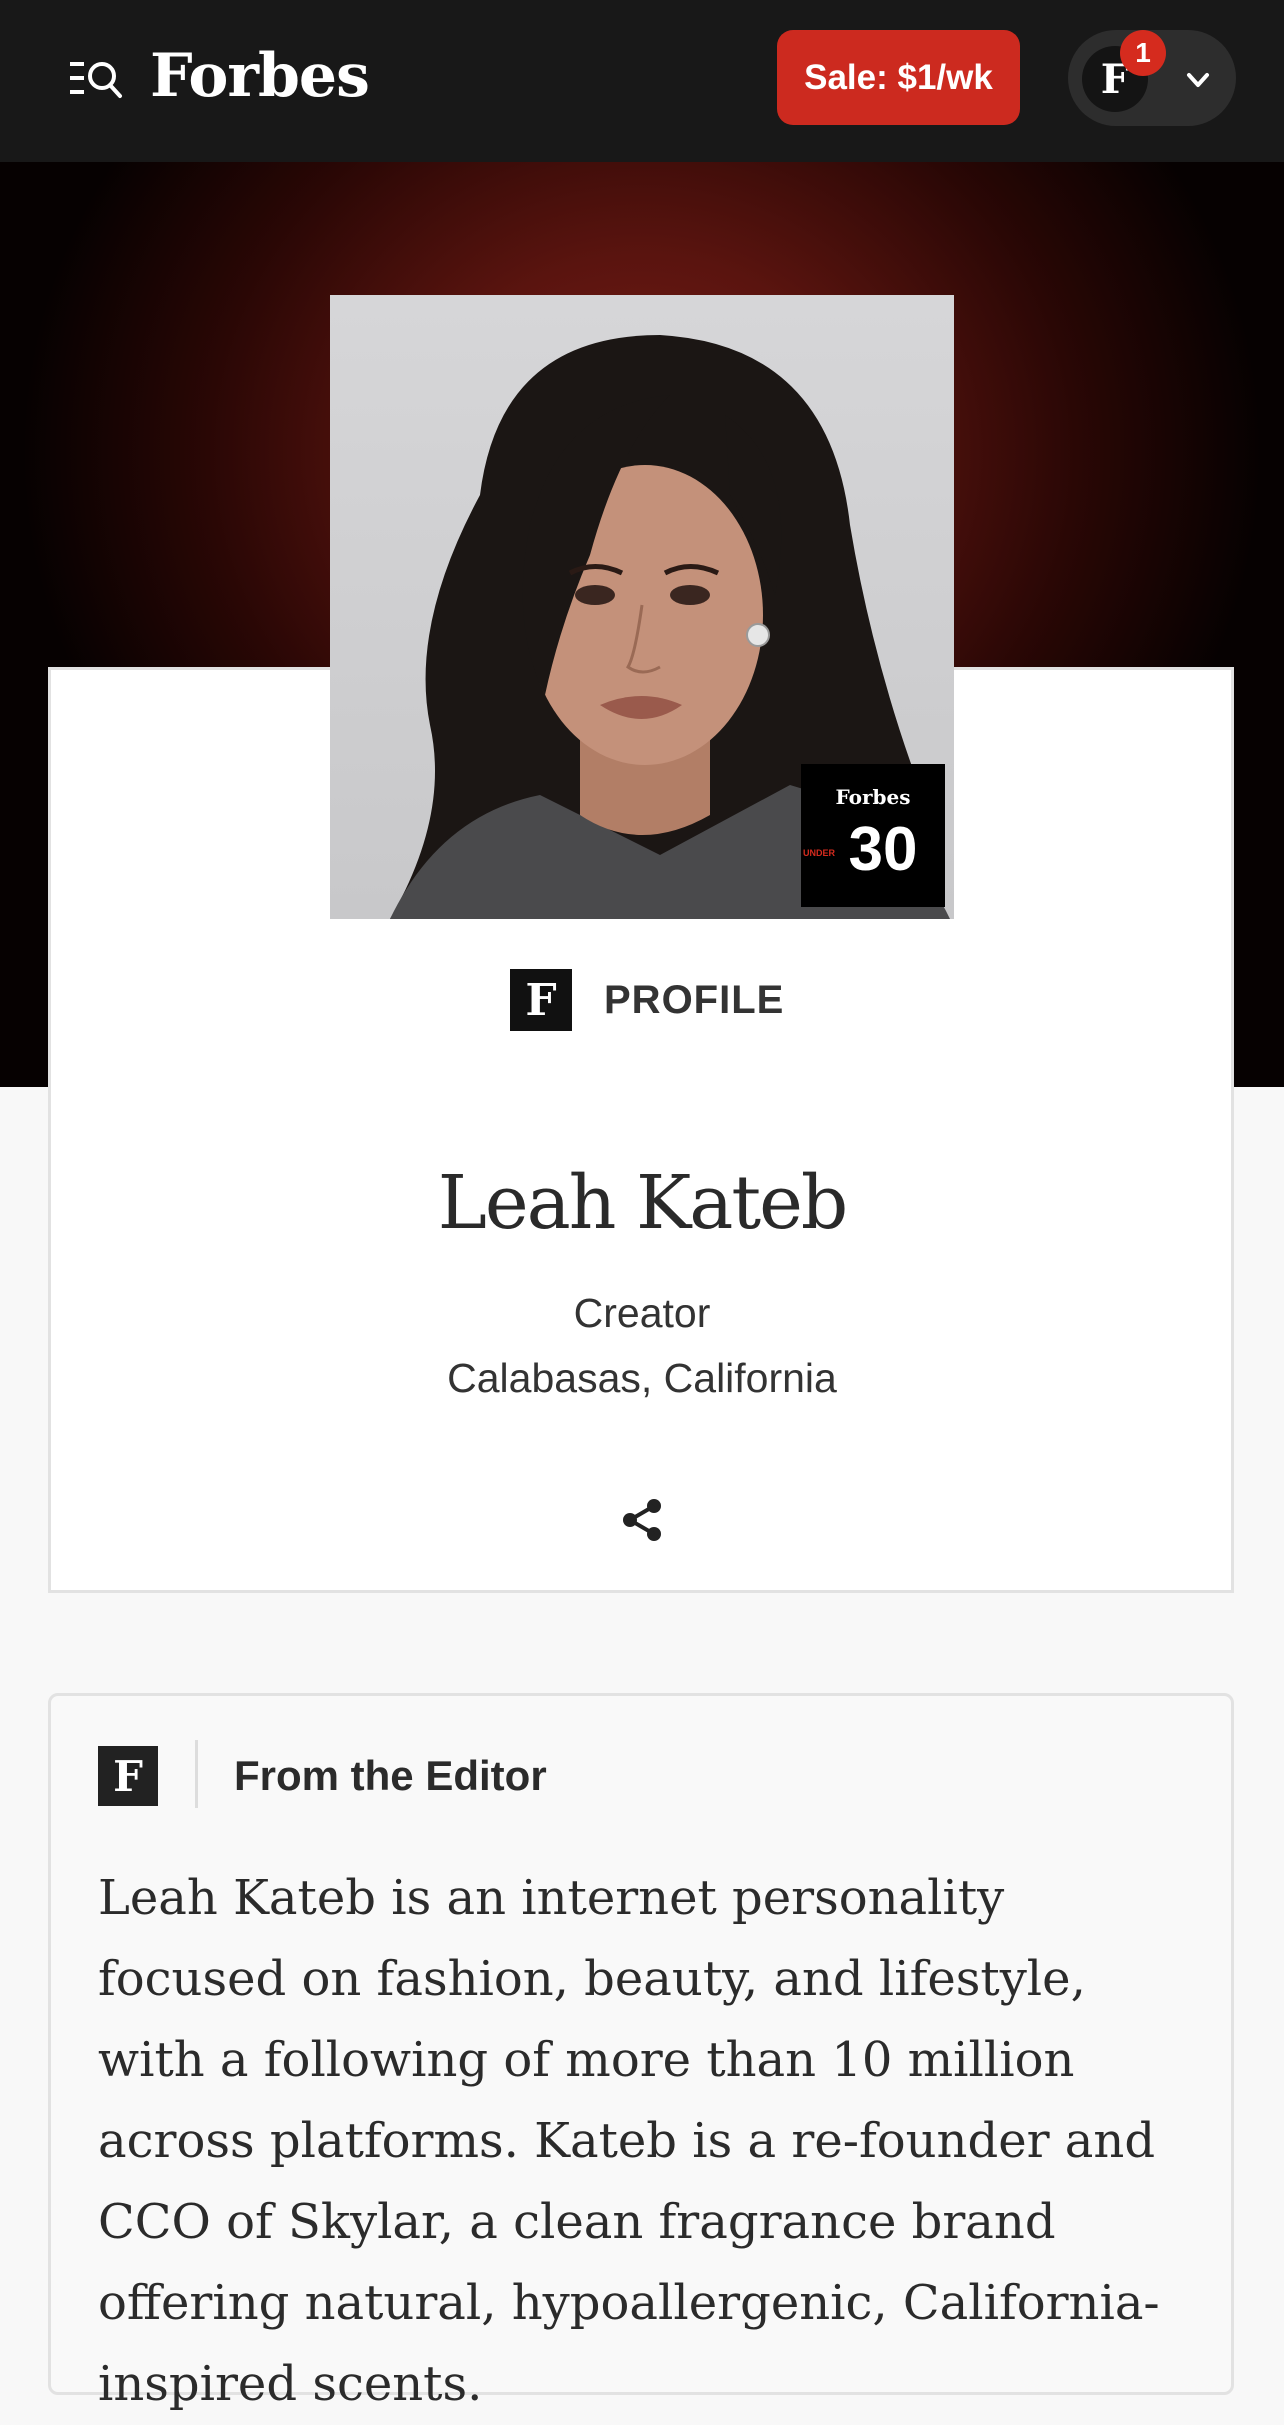  I want to click on under-30-badge: Forbes UNDER 30, so click(873, 835).